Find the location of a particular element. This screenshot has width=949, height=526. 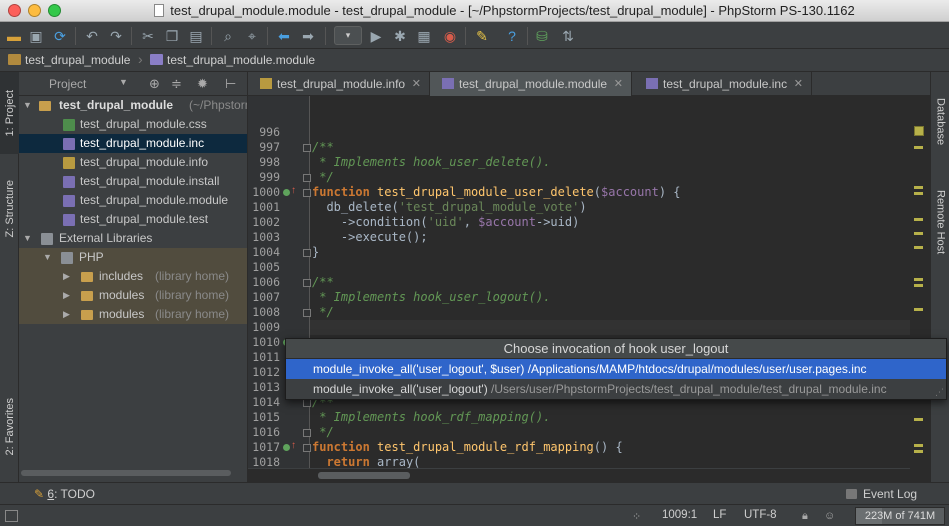

tab-project: 1: Project is located at coordinates (9, 113).